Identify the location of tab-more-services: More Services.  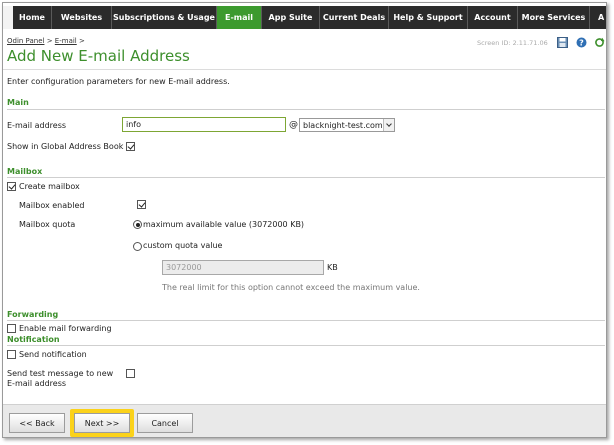
(554, 17).